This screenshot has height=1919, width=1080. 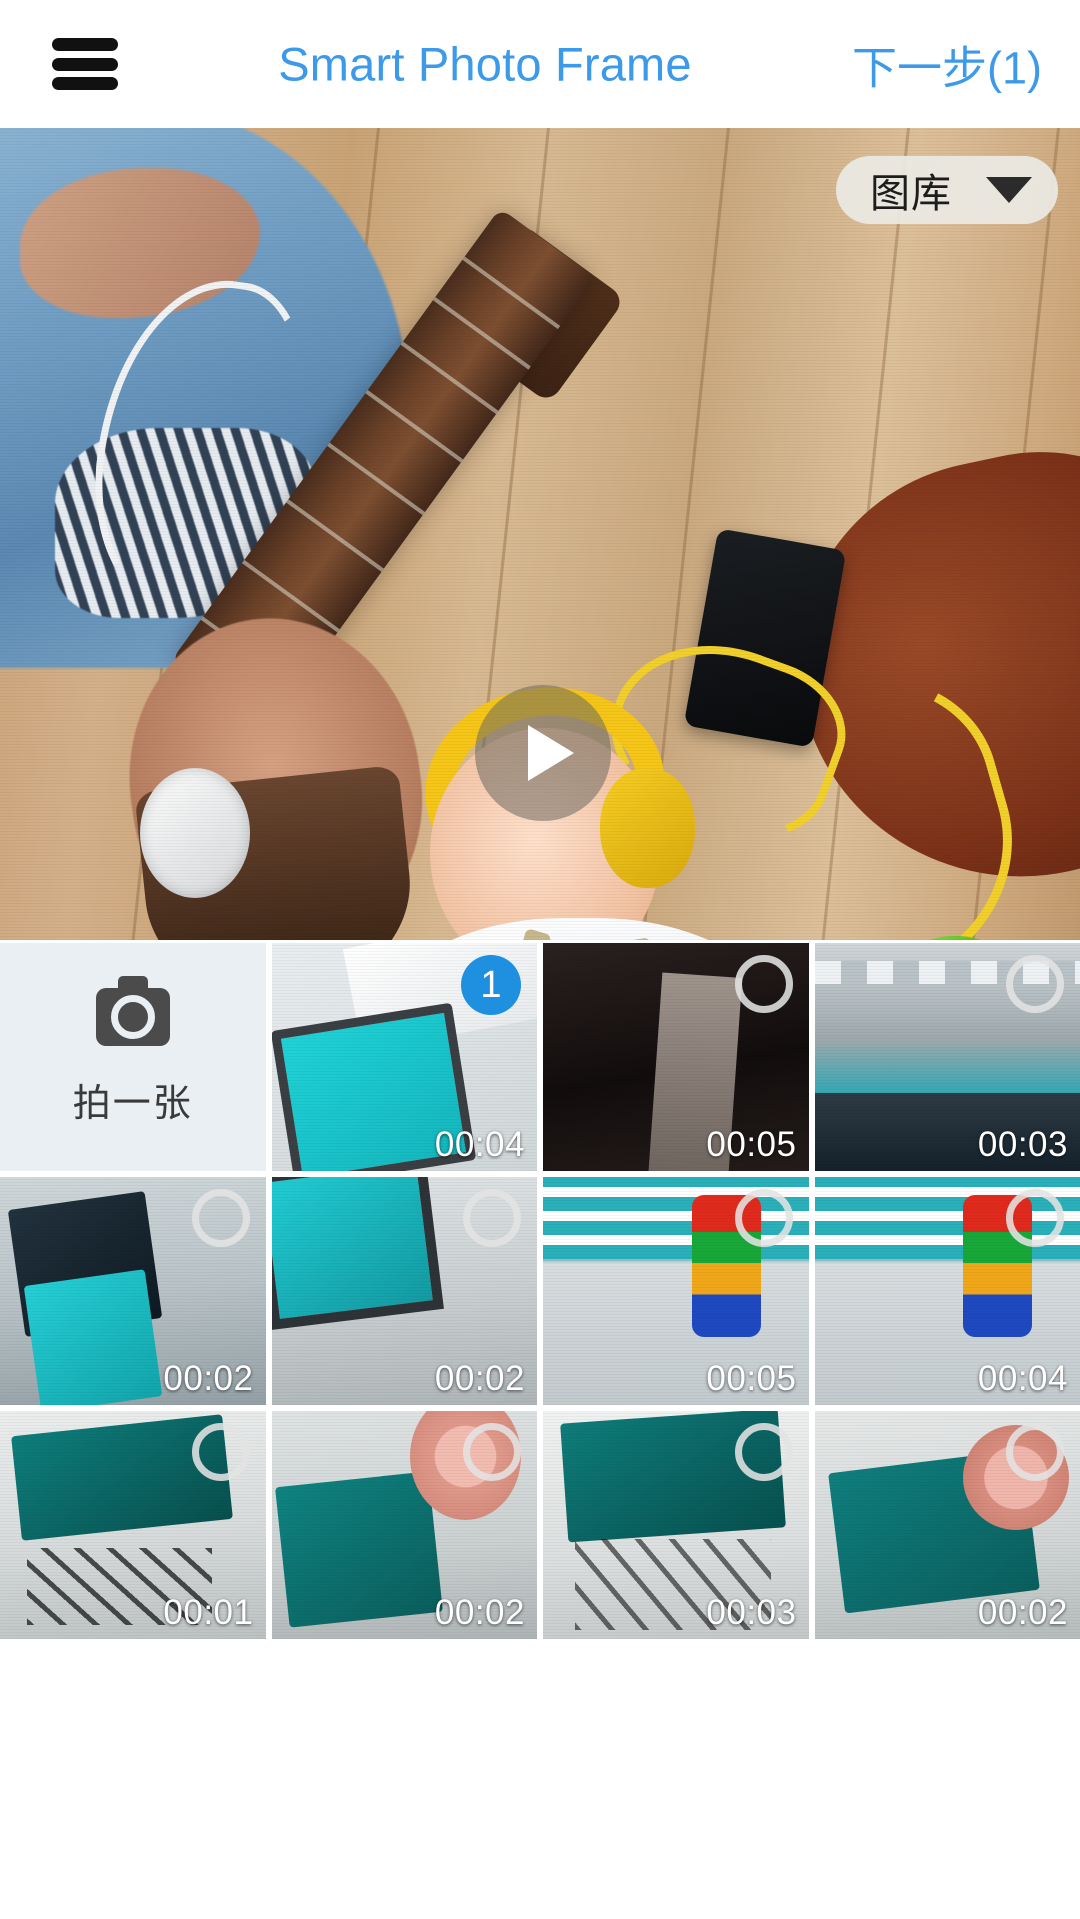 What do you see at coordinates (947, 1291) in the screenshot?
I see `media-thumbnail: 00:04` at bounding box center [947, 1291].